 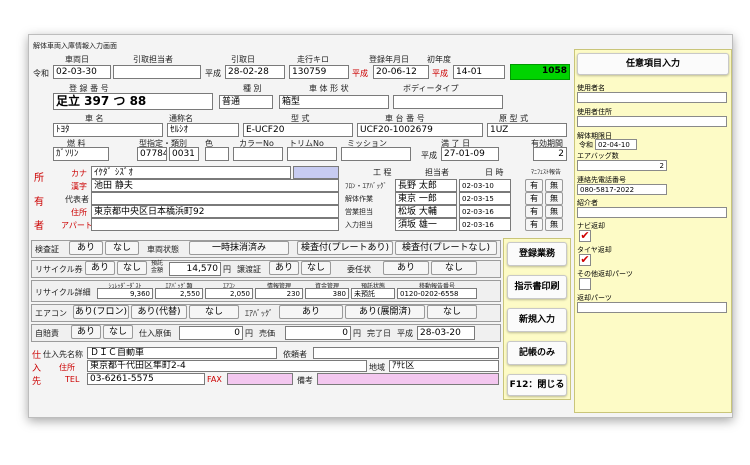 I want to click on tire-return-checkbox: ✔, so click(x=585, y=260).